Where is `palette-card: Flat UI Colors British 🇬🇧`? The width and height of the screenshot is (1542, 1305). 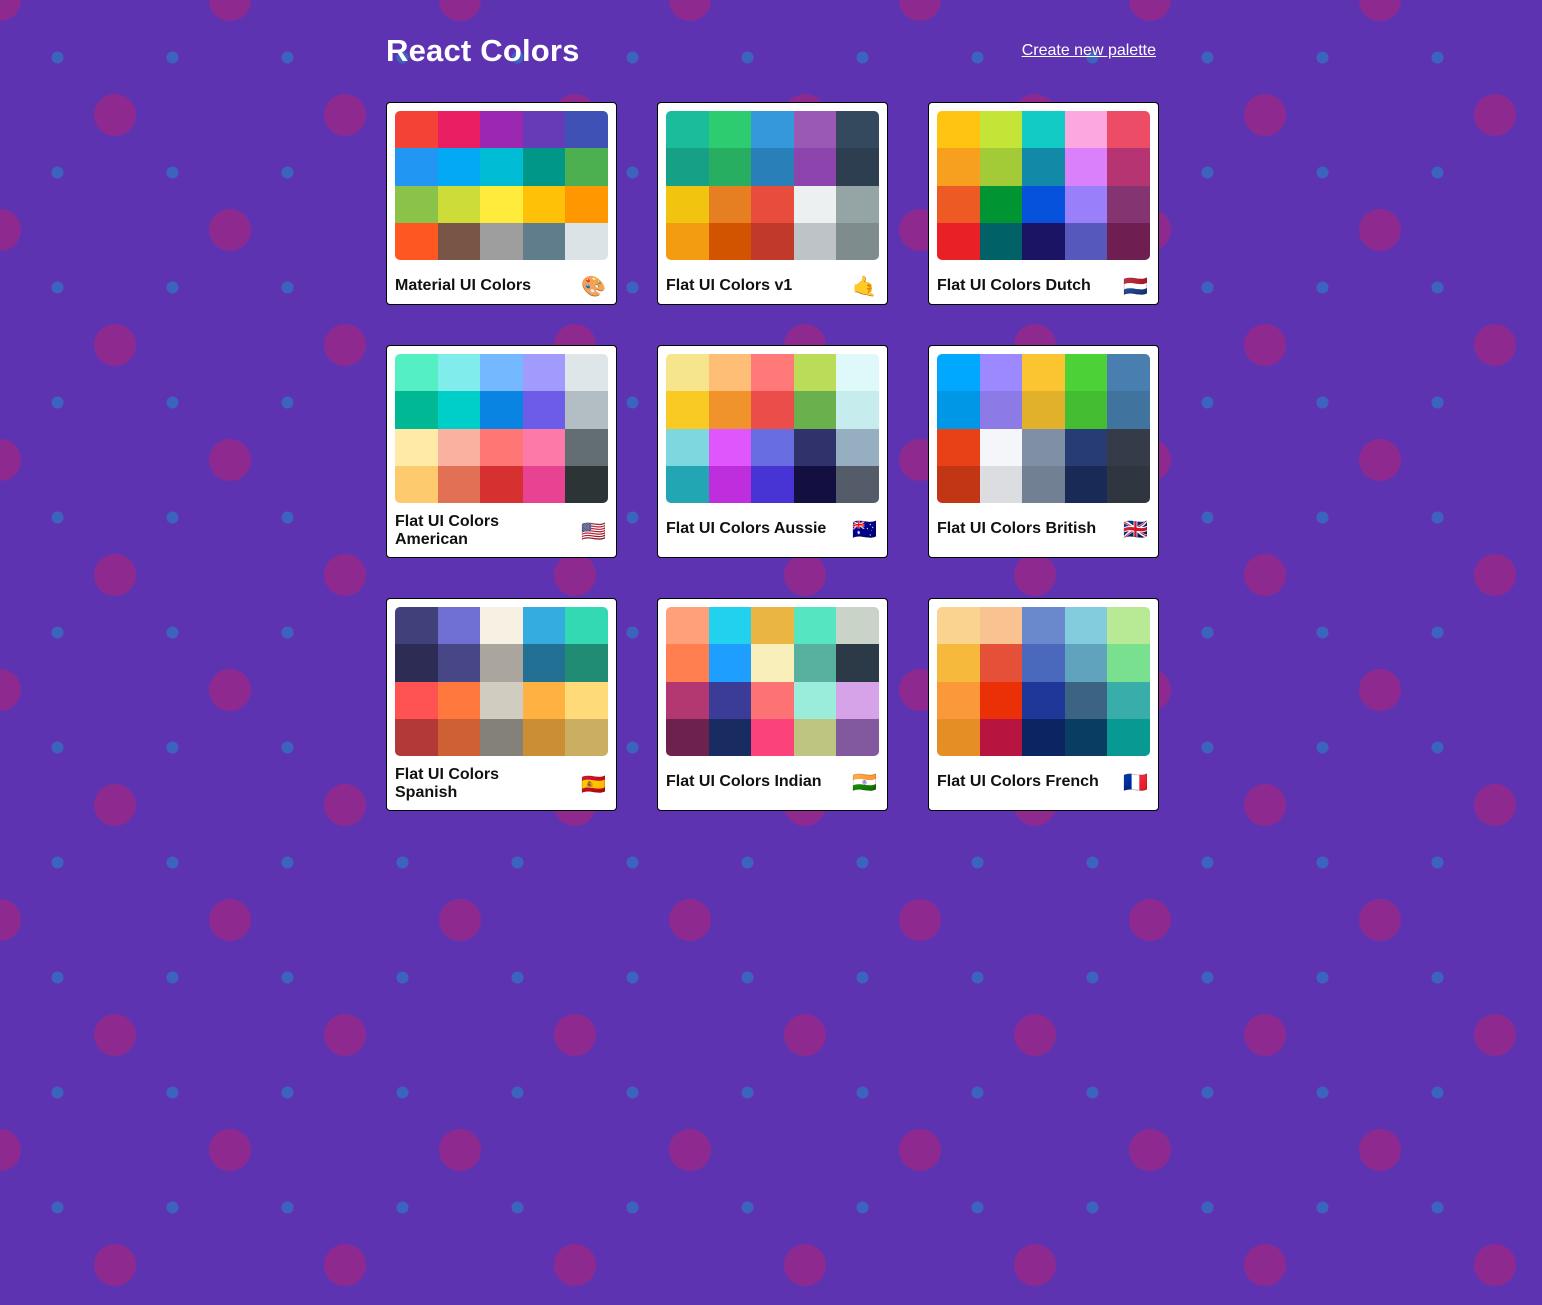 palette-card: Flat UI Colors British 🇬🇧 is located at coordinates (1043, 451).